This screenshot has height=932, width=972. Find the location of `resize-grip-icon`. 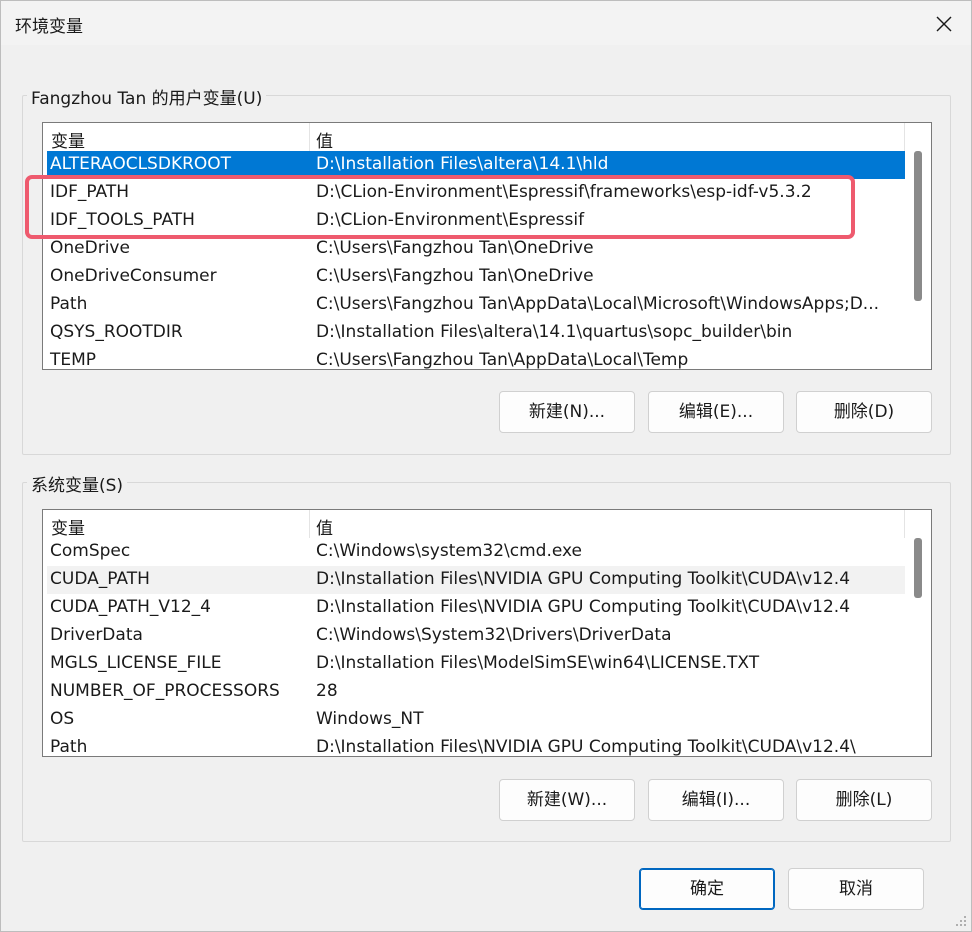

resize-grip-icon is located at coordinates (960, 920).